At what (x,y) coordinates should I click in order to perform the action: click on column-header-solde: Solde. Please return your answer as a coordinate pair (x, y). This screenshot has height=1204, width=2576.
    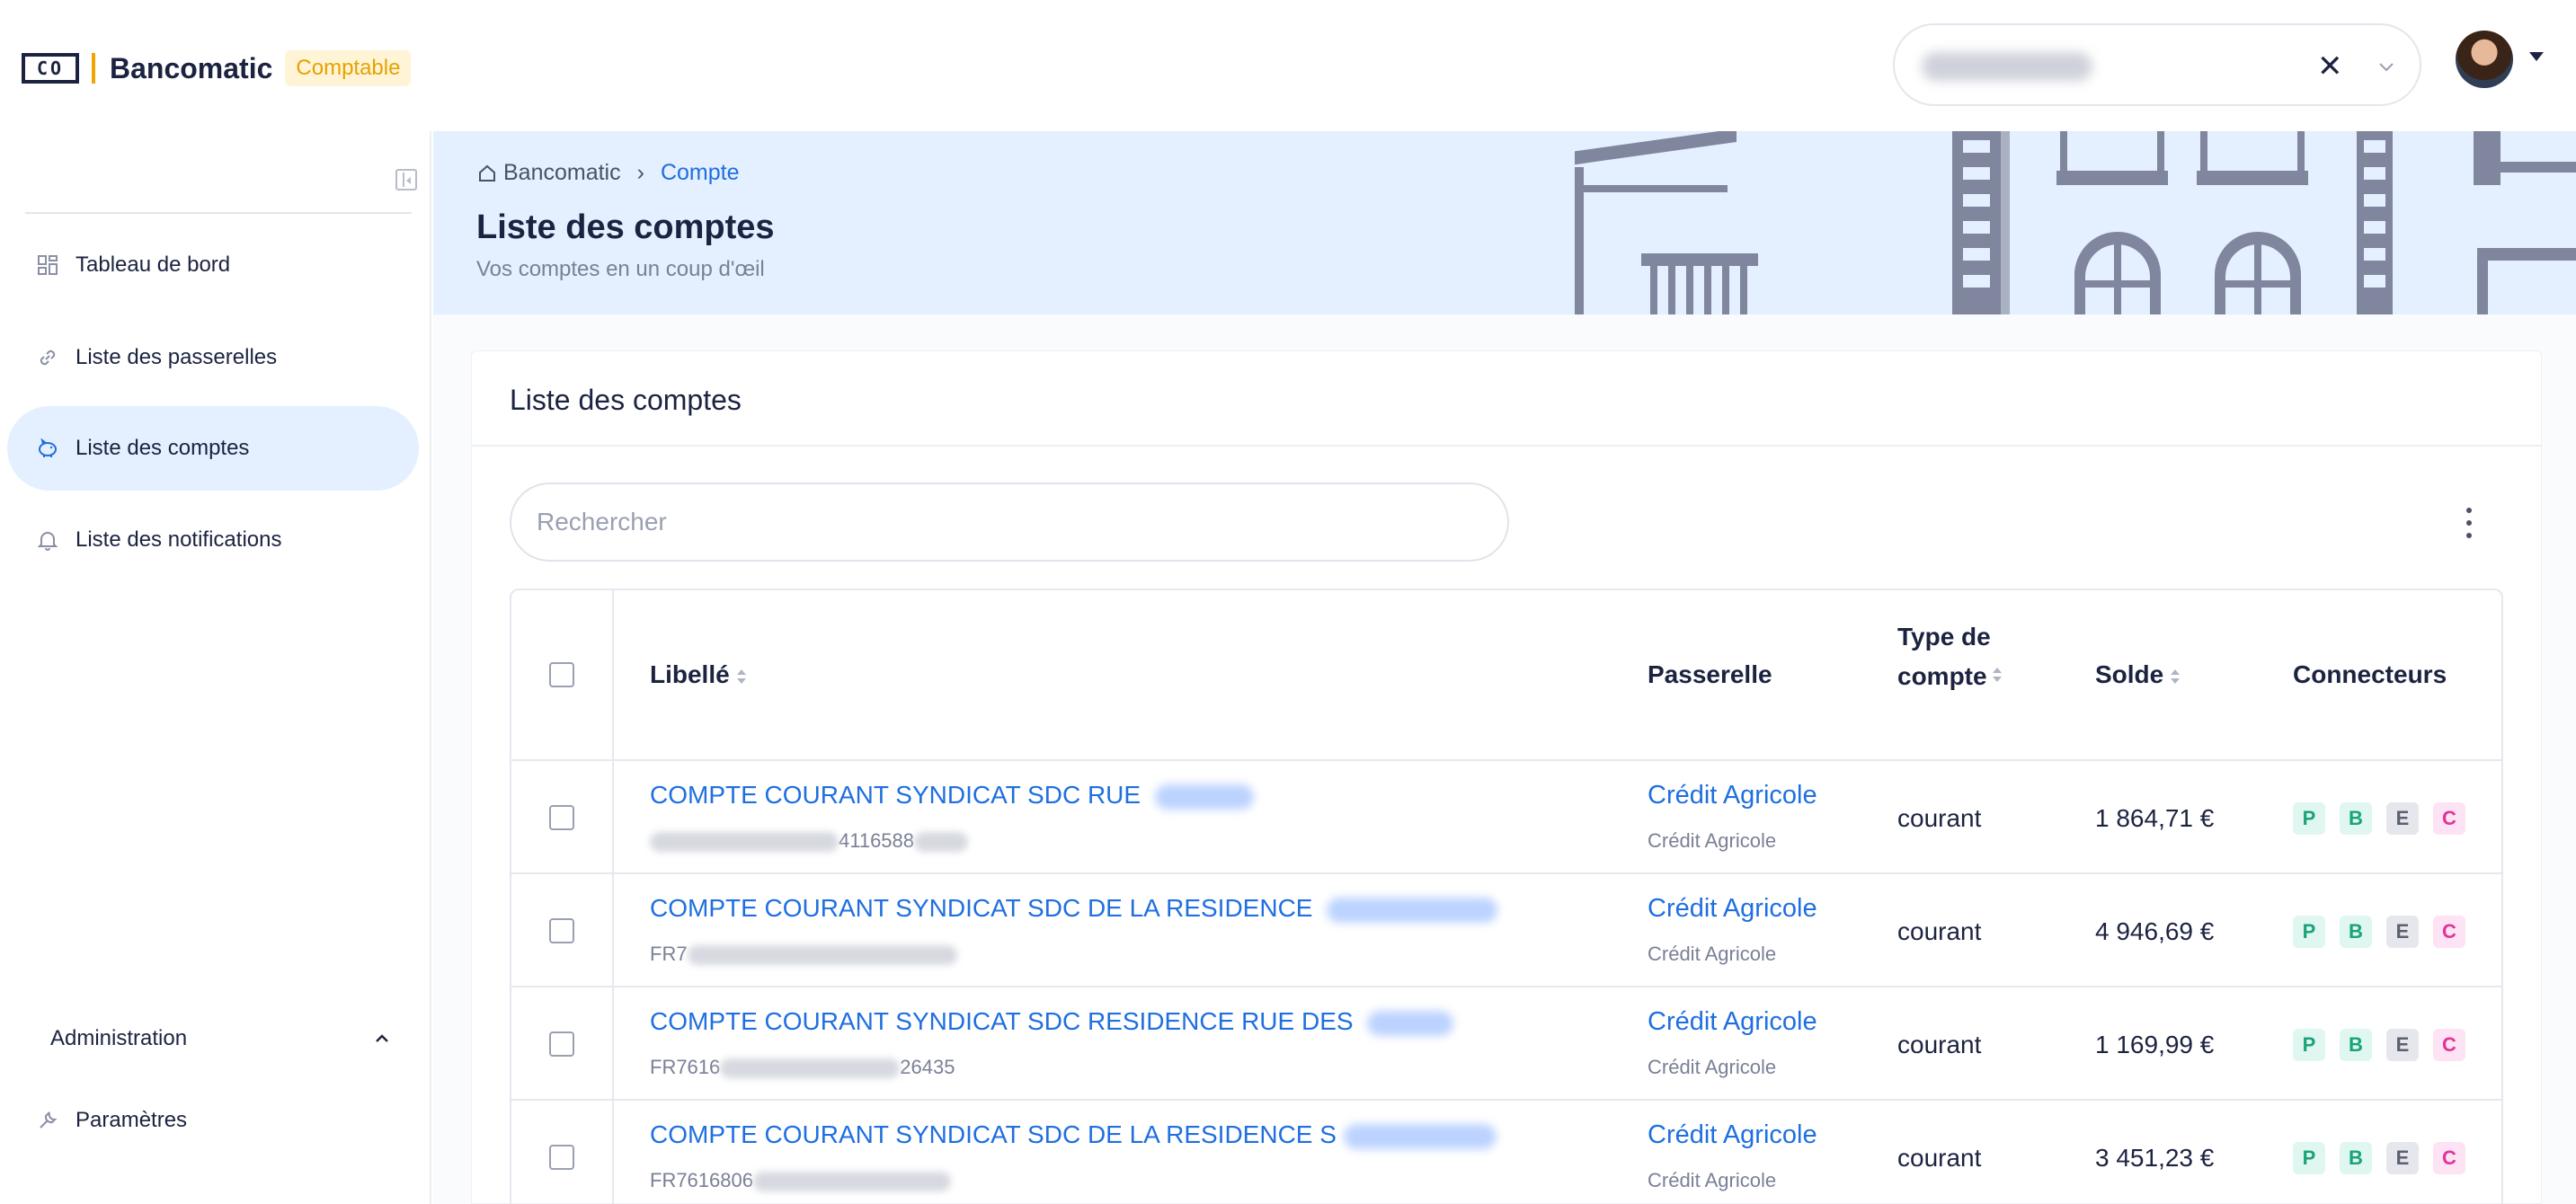
    Looking at the image, I should click on (2138, 674).